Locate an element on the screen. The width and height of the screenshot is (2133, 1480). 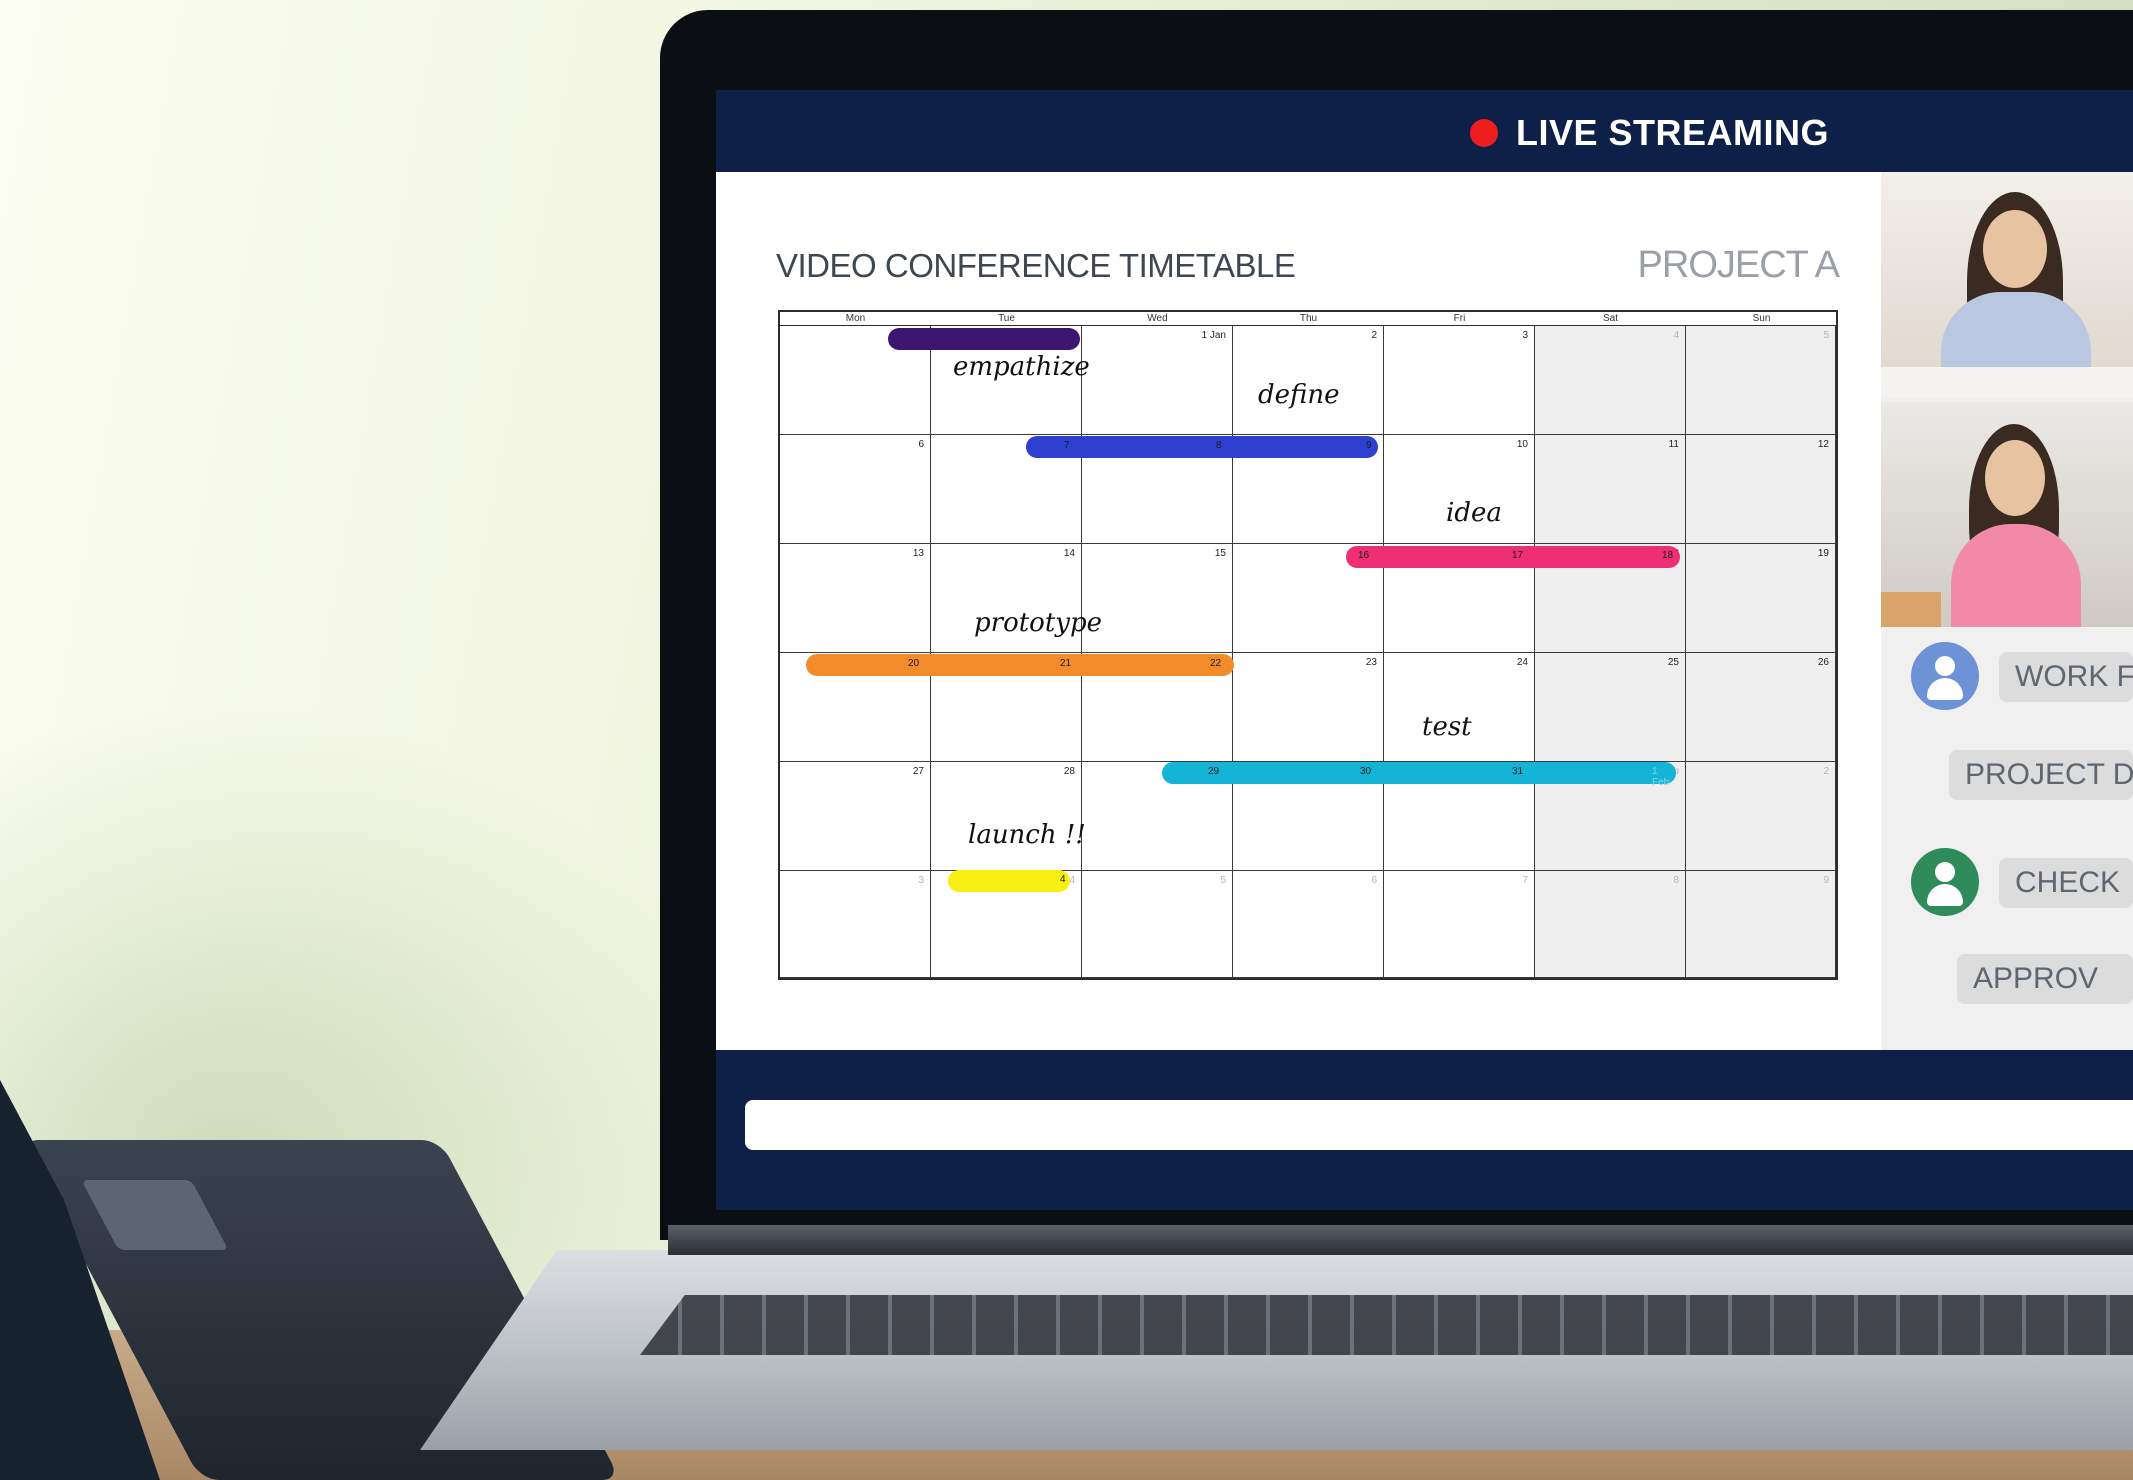
side-table is located at coordinates (1911, 609).